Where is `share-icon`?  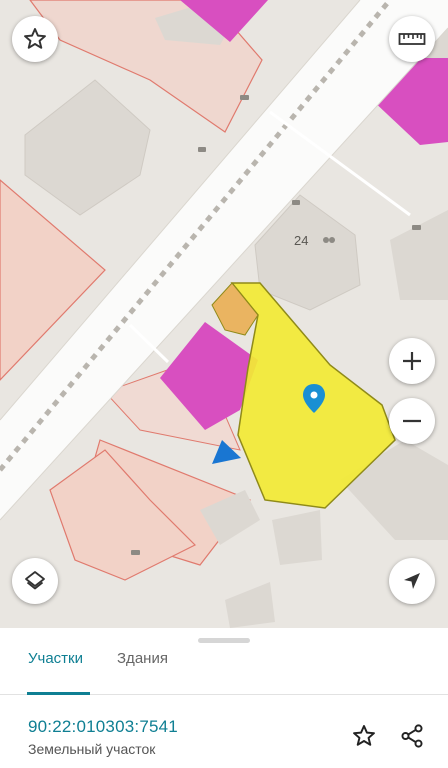 share-icon is located at coordinates (412, 736).